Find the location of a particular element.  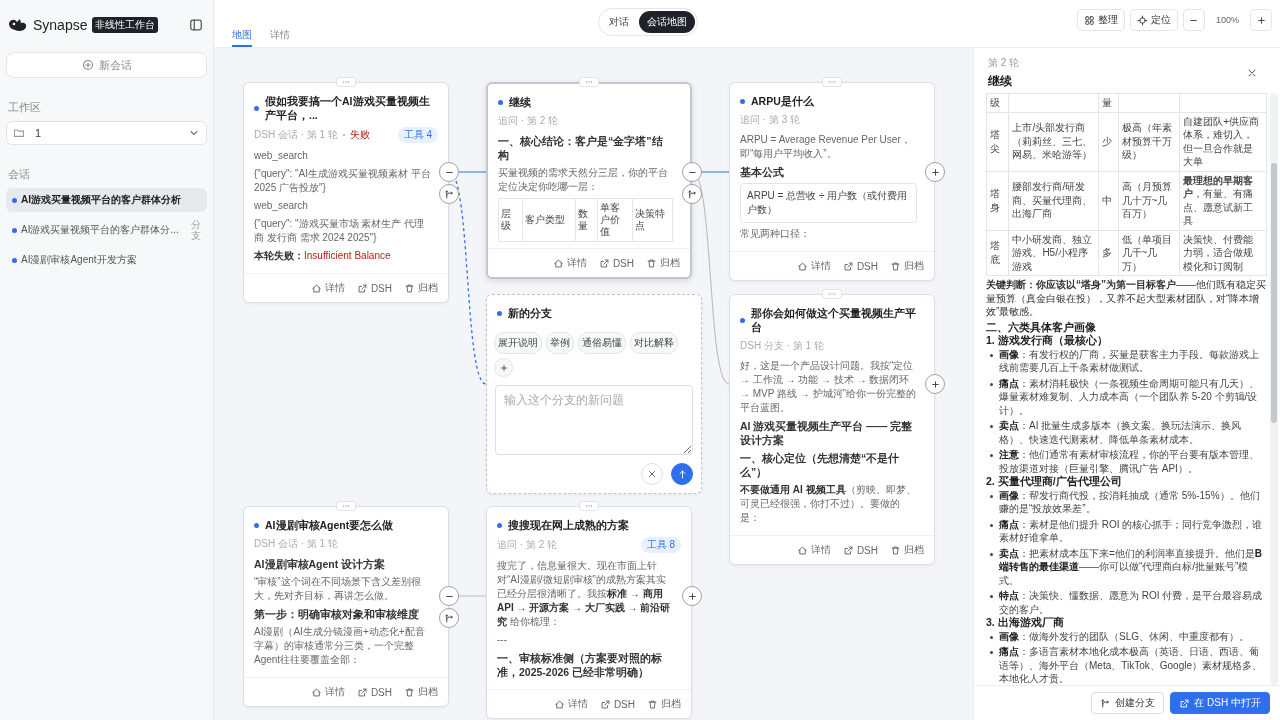

table-cell: 塔尖 is located at coordinates (997, 141).